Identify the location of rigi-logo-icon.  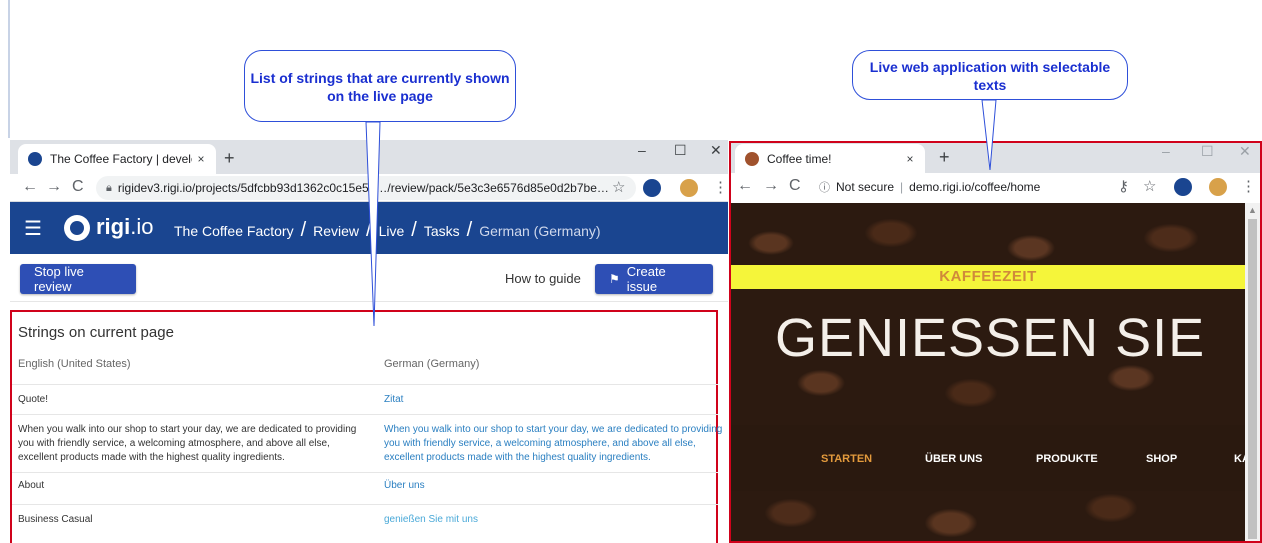
(77, 228).